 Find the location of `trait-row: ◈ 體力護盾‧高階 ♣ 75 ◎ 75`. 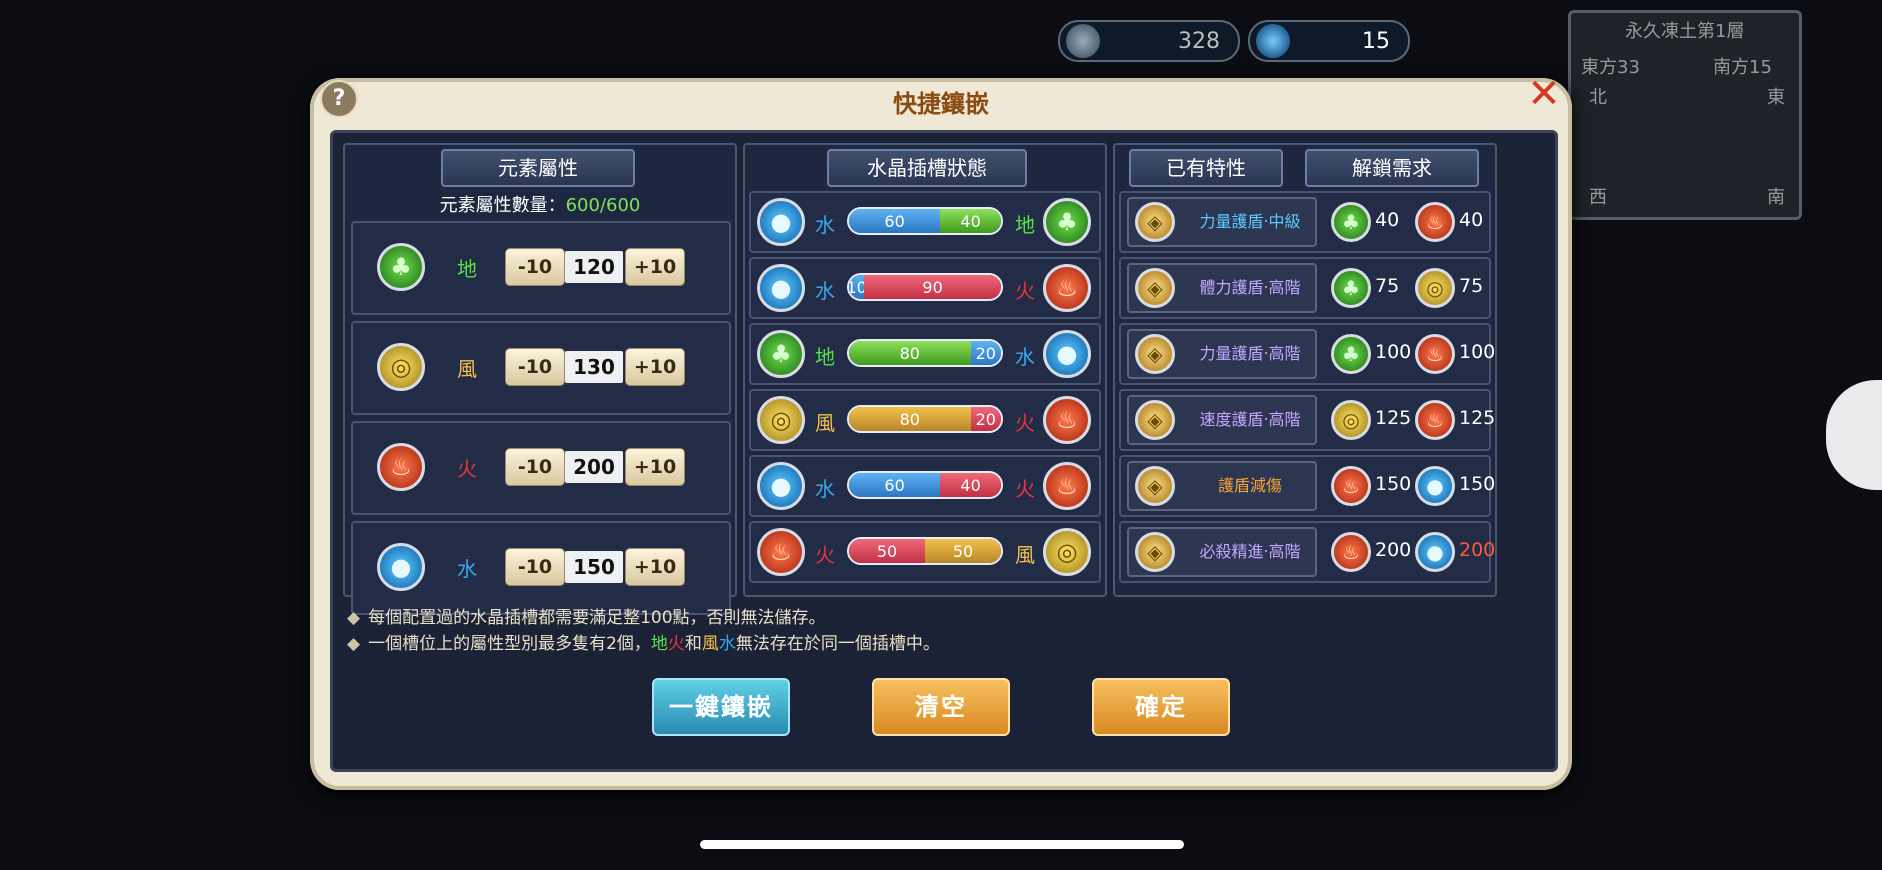

trait-row: ◈ 體力護盾‧高階 ♣ 75 ◎ 75 is located at coordinates (1305, 288).